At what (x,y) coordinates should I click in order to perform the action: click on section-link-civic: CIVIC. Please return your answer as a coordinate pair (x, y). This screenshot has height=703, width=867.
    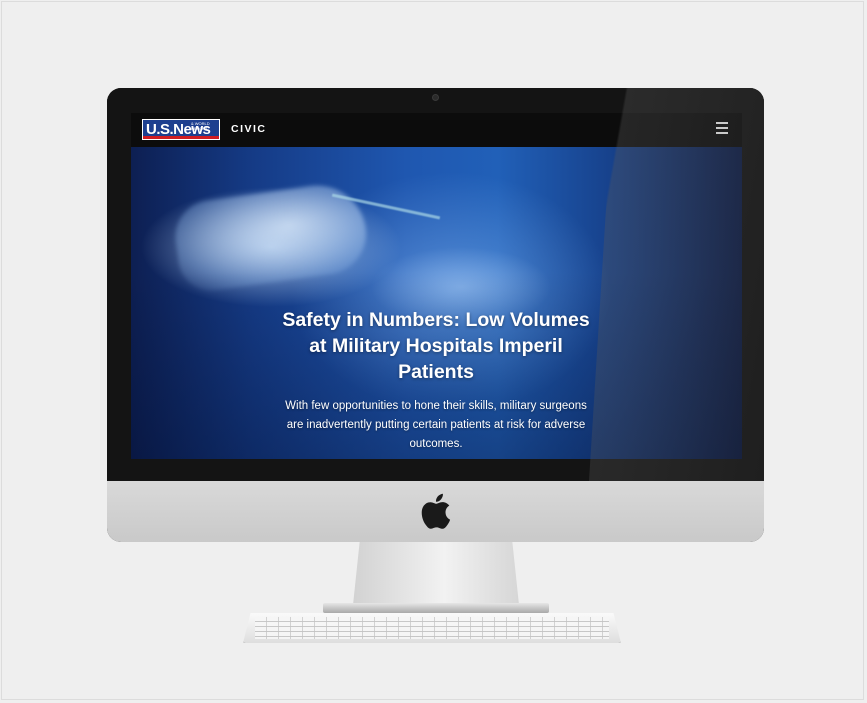
    Looking at the image, I should click on (249, 129).